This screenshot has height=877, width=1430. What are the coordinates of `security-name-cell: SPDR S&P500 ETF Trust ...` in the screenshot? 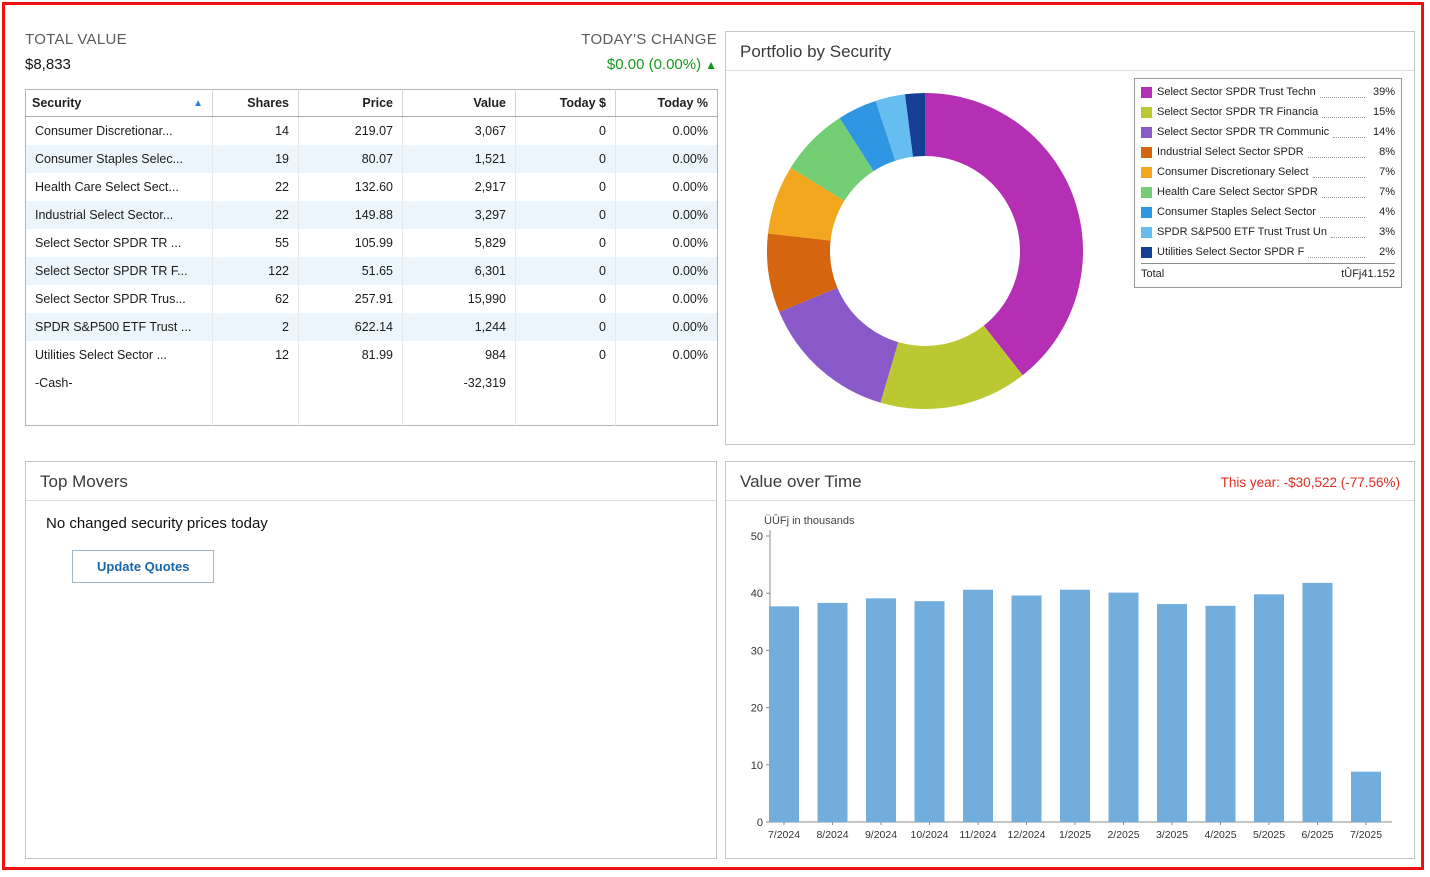 It's located at (119, 327).